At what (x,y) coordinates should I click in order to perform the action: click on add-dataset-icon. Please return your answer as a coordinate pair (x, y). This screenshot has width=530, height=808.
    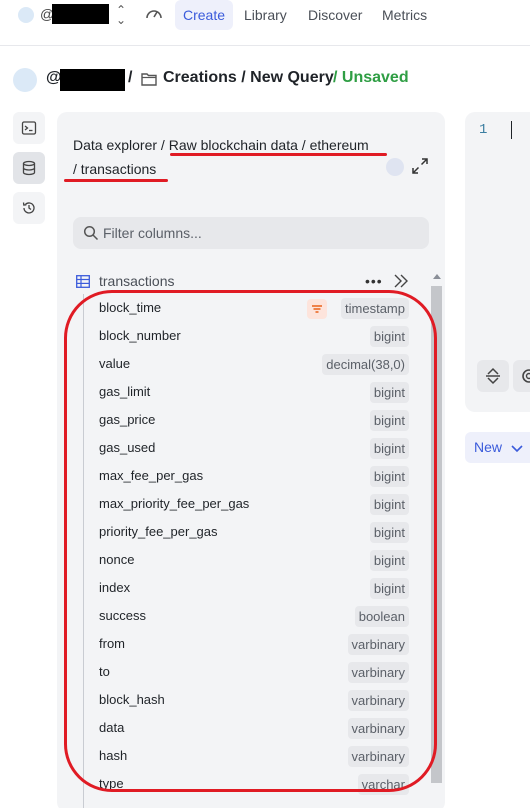
    Looking at the image, I should click on (395, 167).